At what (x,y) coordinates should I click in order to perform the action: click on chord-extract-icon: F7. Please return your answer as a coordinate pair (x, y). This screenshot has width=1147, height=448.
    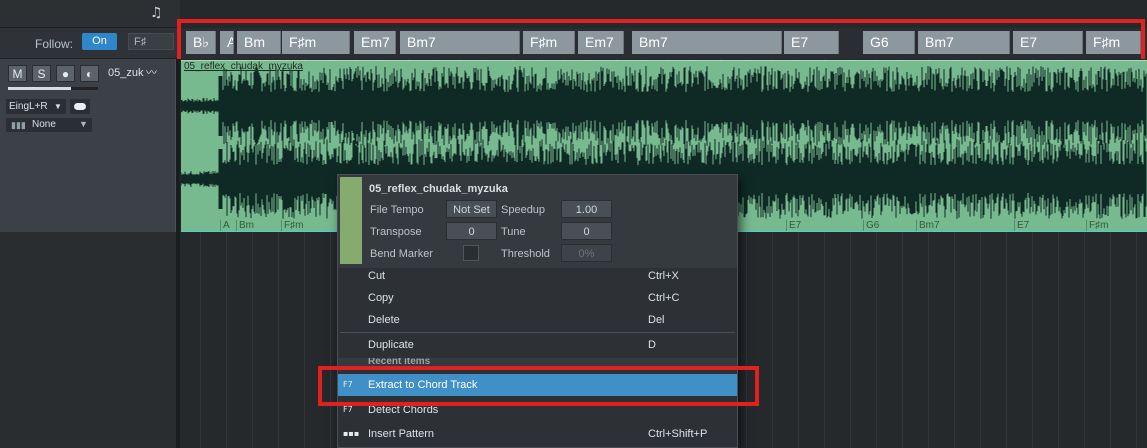
    Looking at the image, I should click on (348, 384).